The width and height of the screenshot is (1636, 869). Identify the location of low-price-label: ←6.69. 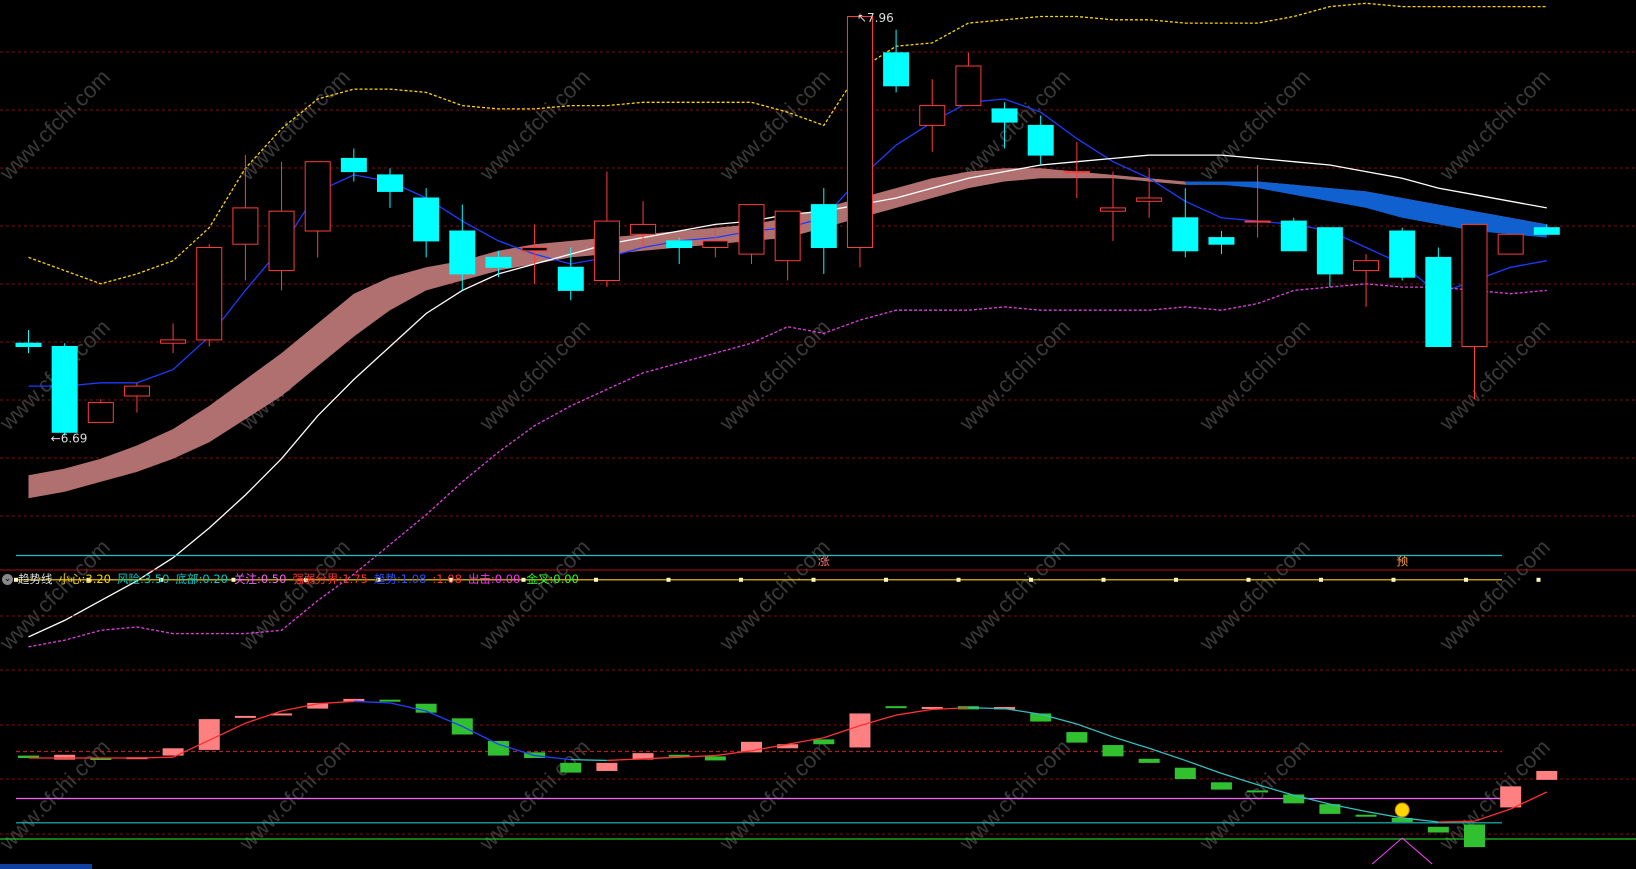
(69, 438).